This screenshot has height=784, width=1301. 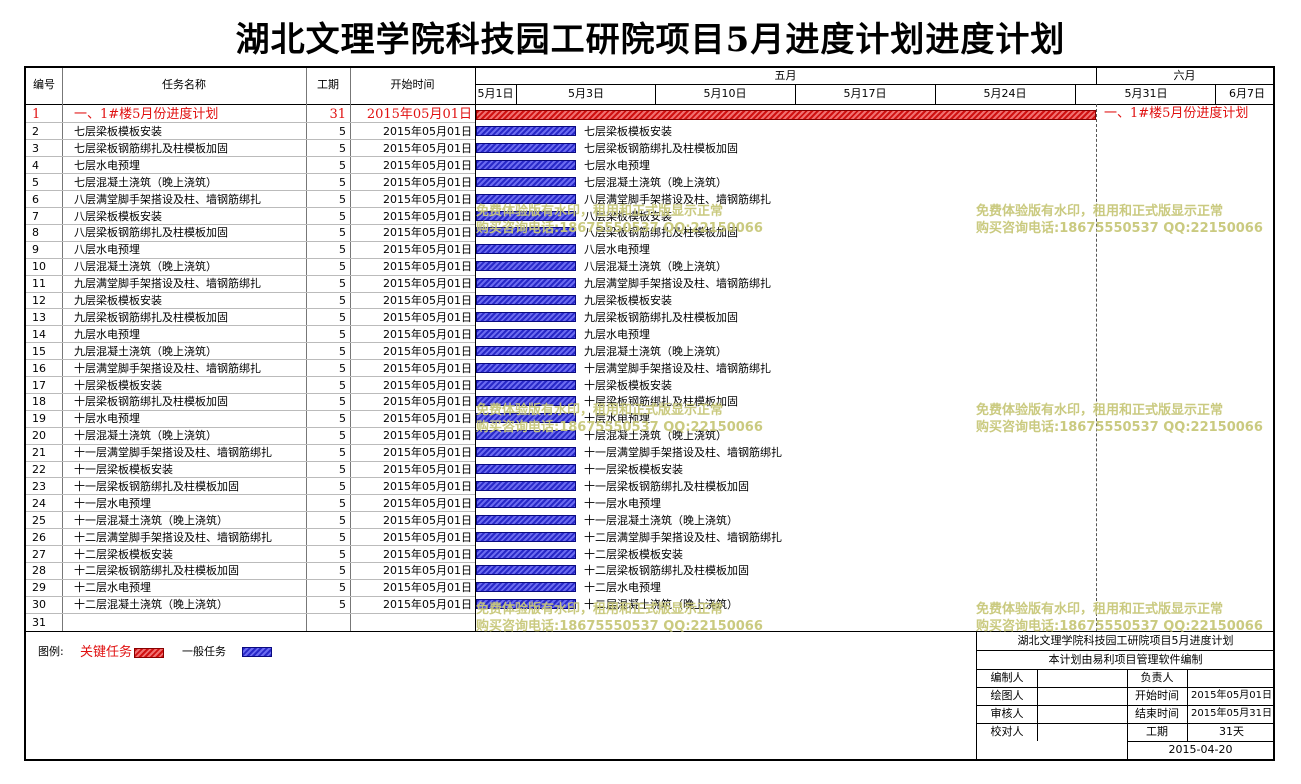 What do you see at coordinates (725, 93) in the screenshot?
I see `tick-label: 5月10日` at bounding box center [725, 93].